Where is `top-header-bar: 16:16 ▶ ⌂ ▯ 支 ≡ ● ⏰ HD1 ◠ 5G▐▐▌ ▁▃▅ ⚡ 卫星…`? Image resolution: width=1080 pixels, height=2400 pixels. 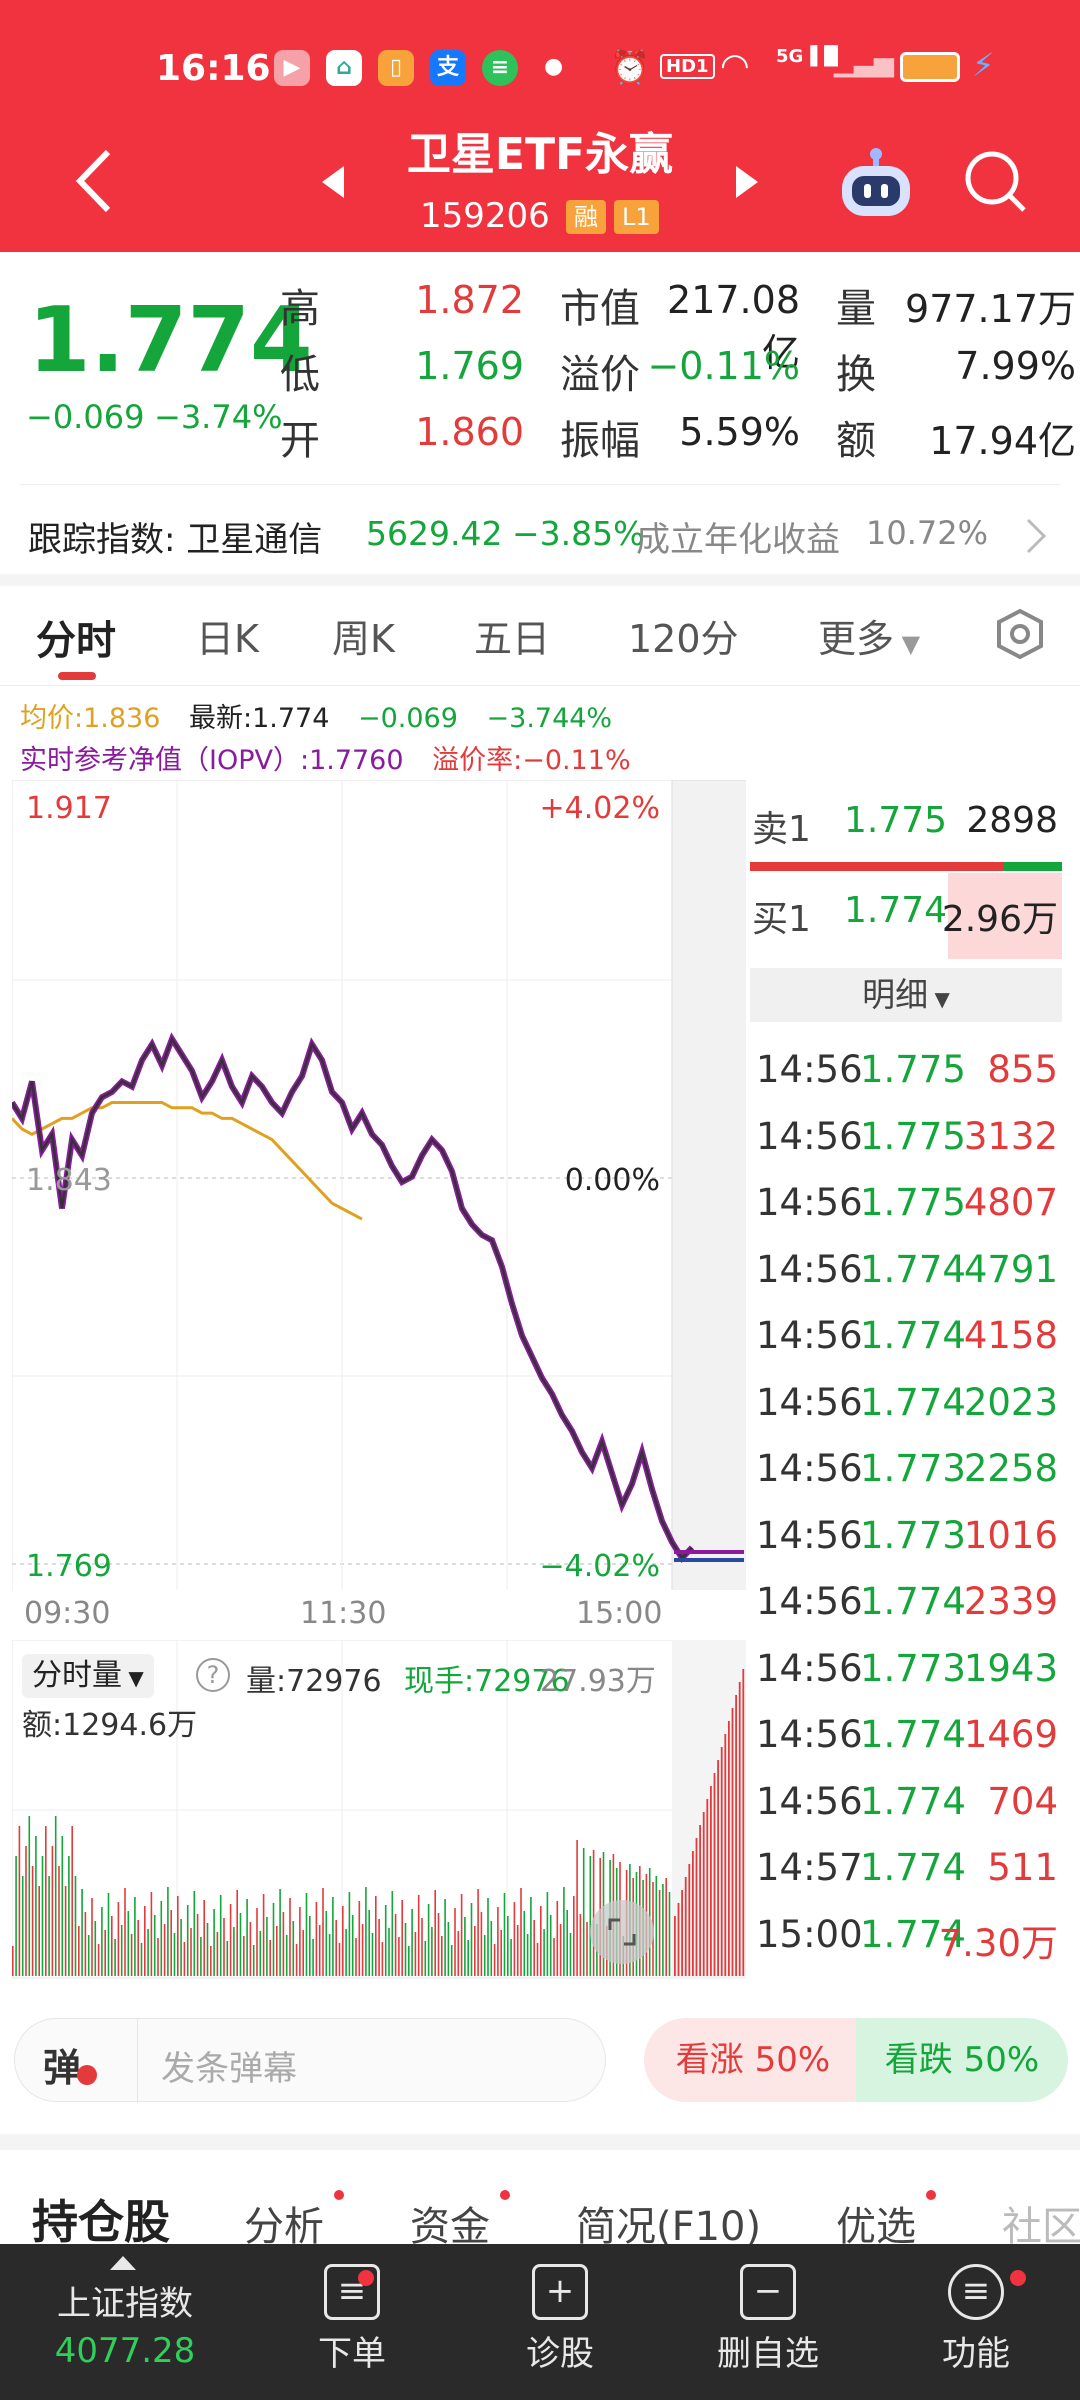 top-header-bar: 16:16 ▶ ⌂ ▯ 支 ≡ ● ⏰ HD1 ◠ 5G▐▐▌ ▁▃▅ ⚡ 卫星… is located at coordinates (540, 126).